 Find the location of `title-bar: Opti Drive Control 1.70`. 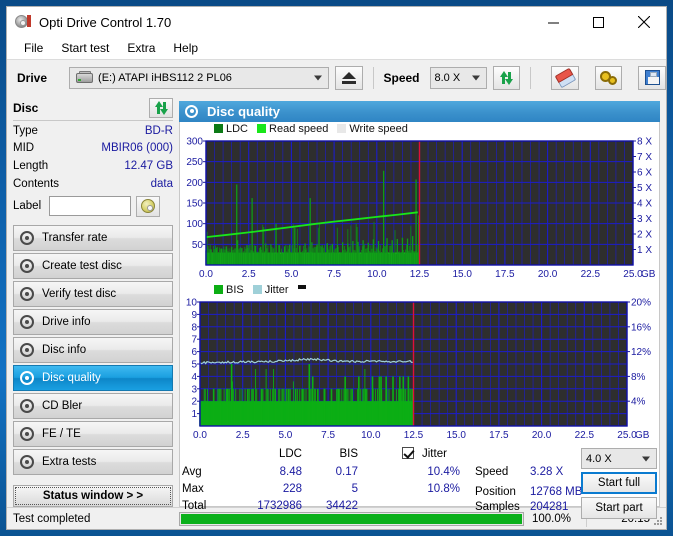

title-bar: Opti Drive Control 1.70 is located at coordinates (336, 22).